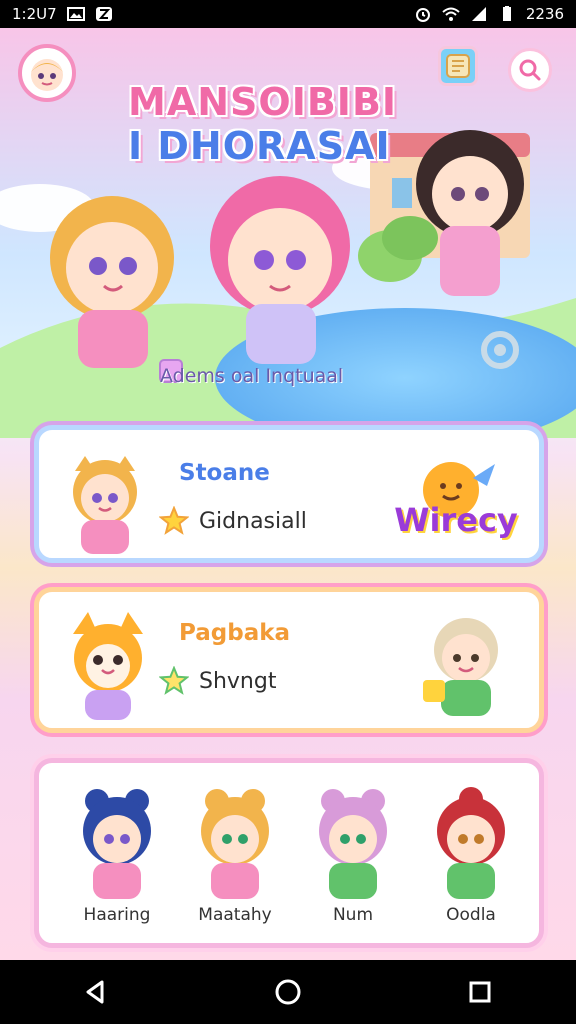 This screenshot has height=1024, width=576. What do you see at coordinates (263, 102) in the screenshot?
I see `game-title-line-1: MANSOIBIBI` at bounding box center [263, 102].